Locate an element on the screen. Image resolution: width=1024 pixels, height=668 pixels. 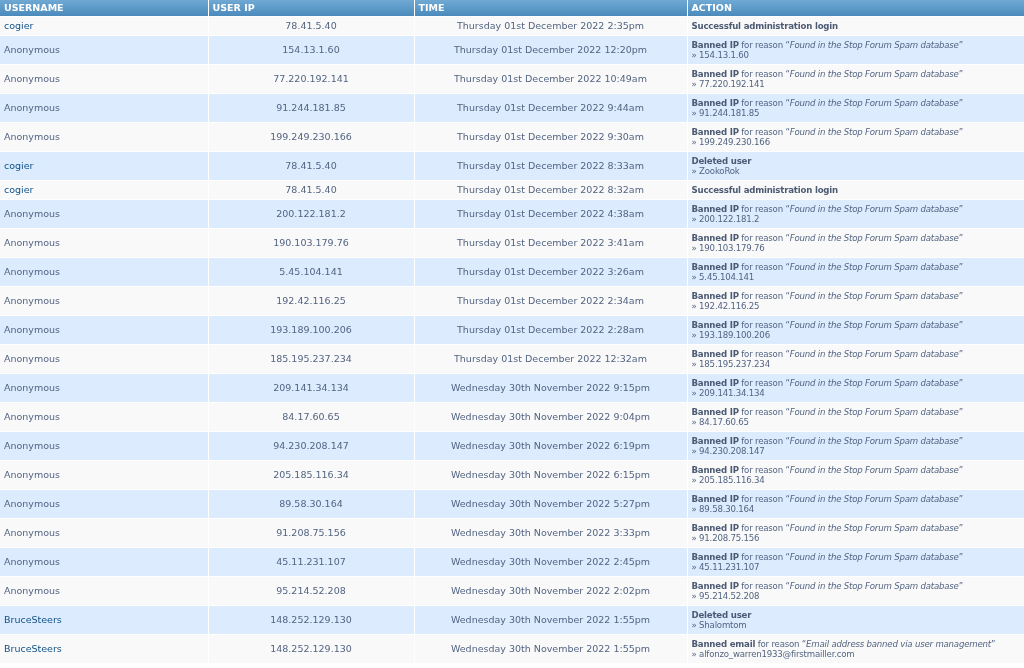
action-detail: » 45.11.231.107 is located at coordinates (726, 567).